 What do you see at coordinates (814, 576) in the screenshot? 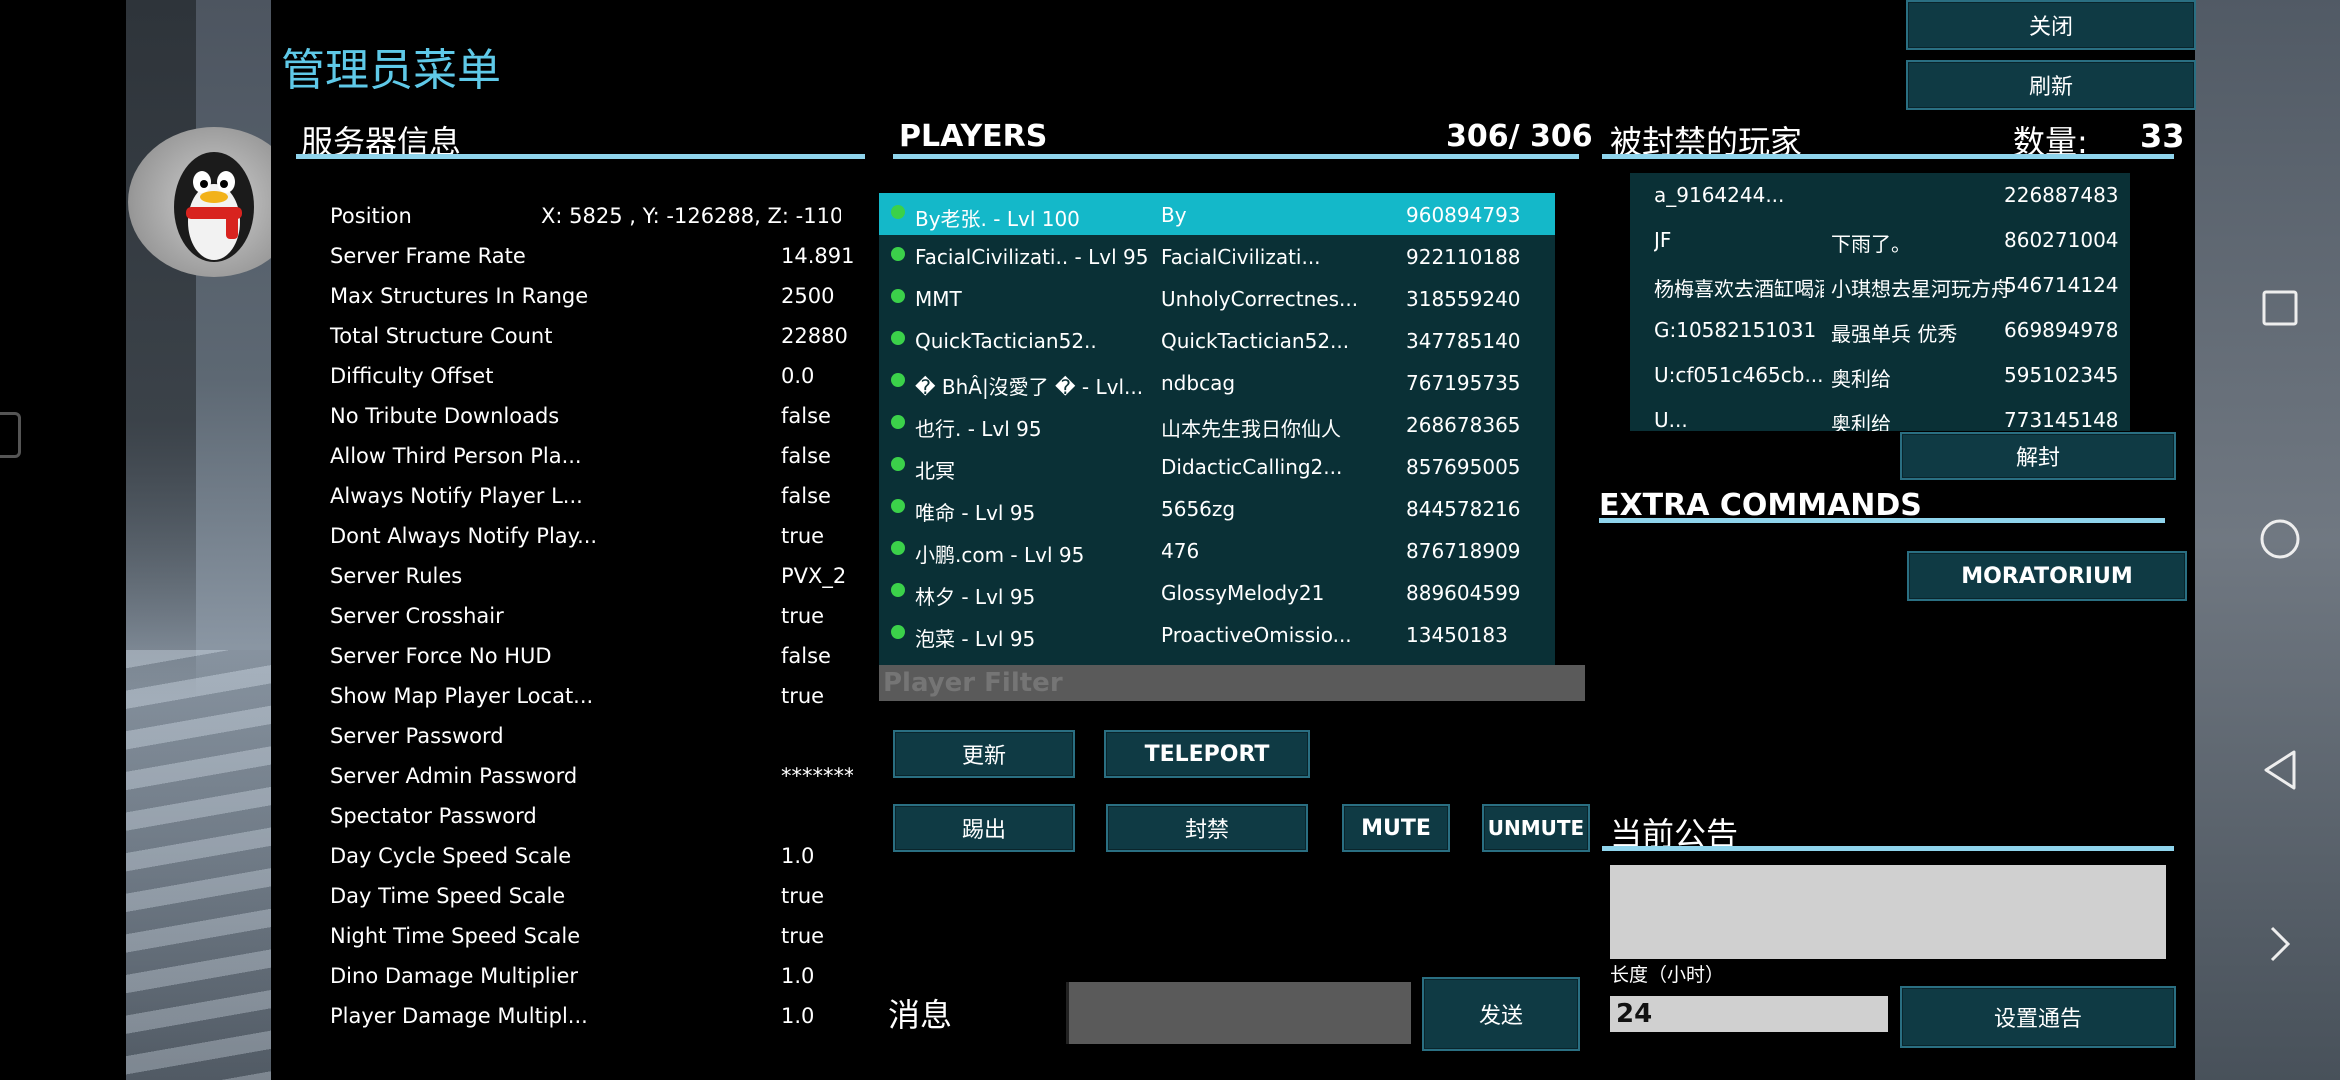
I see `server-info-value: PVX_2` at bounding box center [814, 576].